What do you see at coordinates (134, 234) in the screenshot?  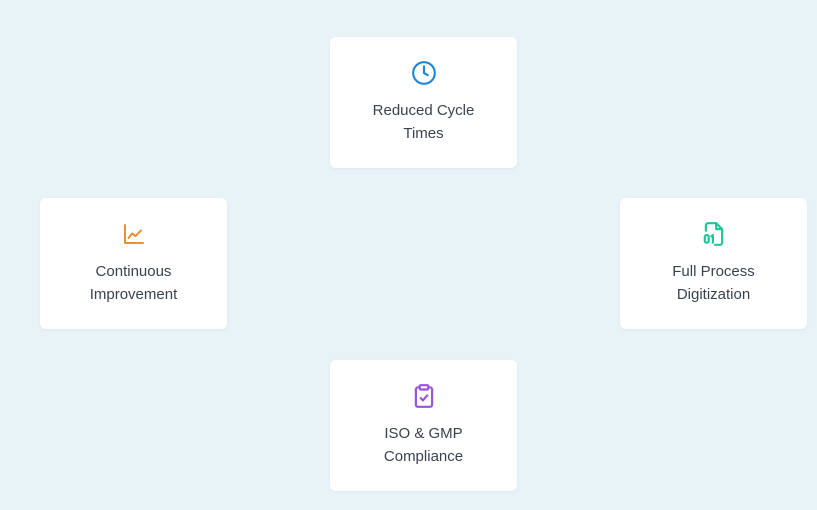 I see `line-chart-icon` at bounding box center [134, 234].